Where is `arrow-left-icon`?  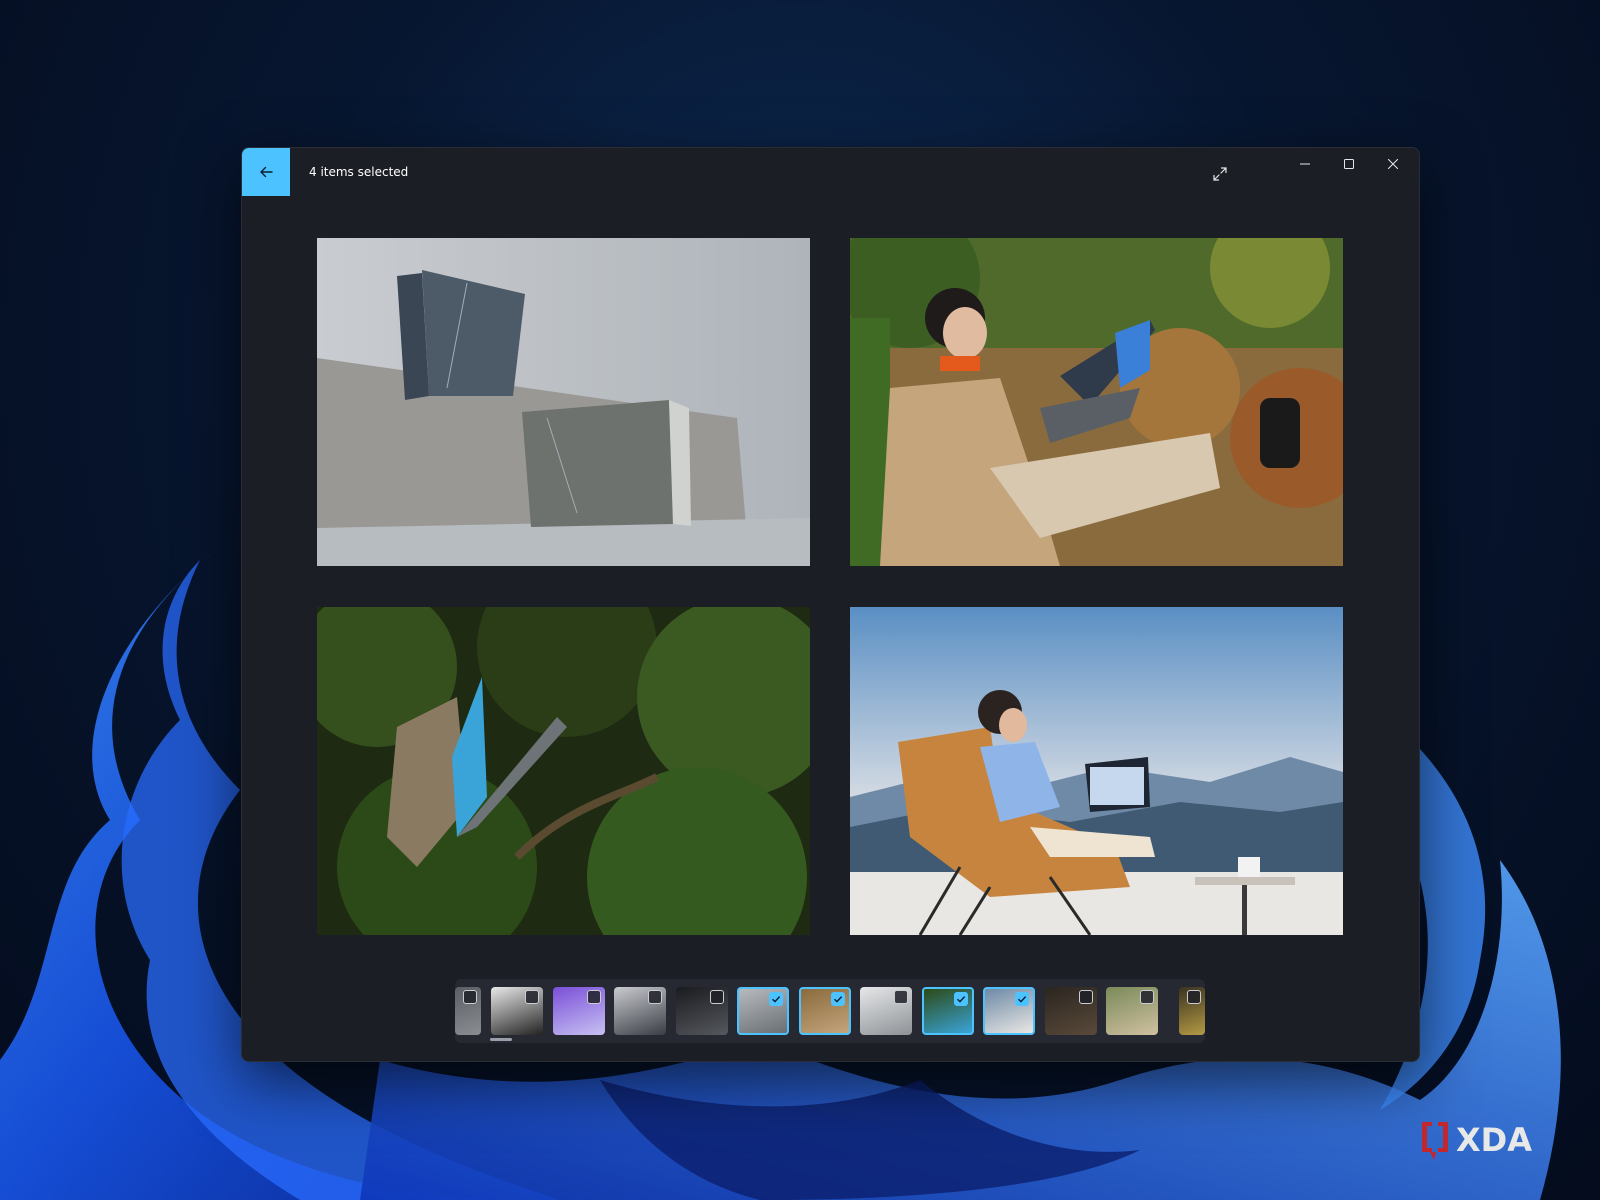
arrow-left-icon is located at coordinates (266, 172).